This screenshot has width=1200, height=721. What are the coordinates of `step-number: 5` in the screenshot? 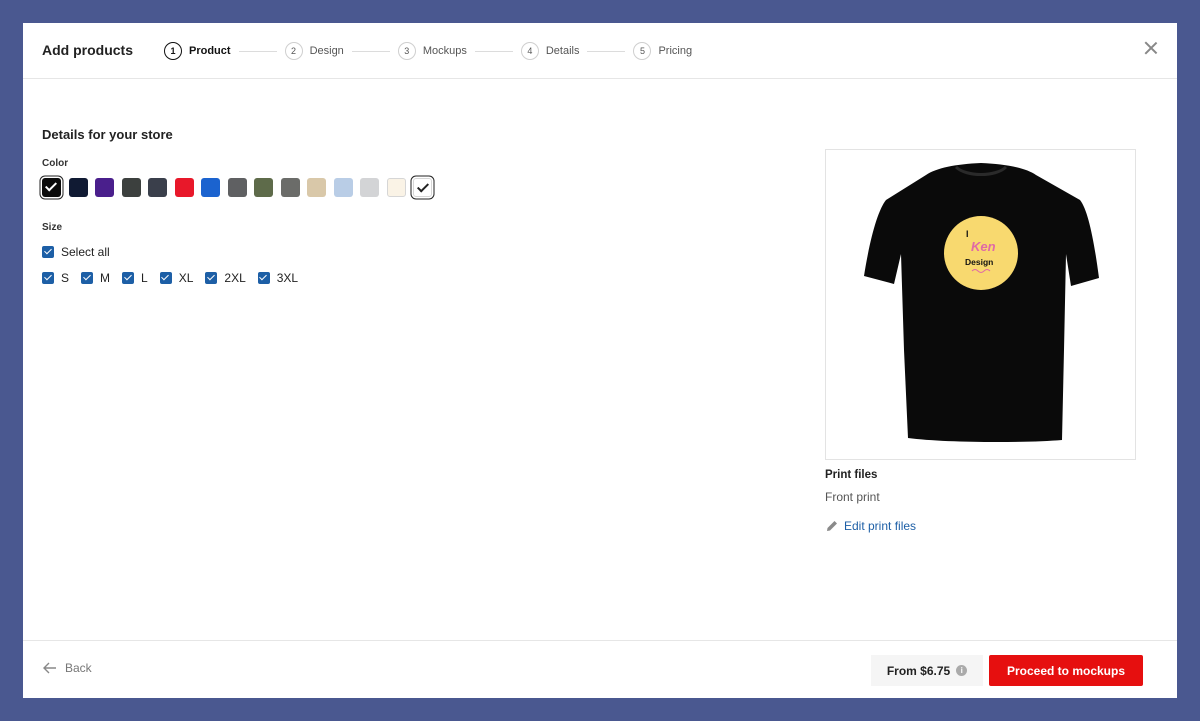 It's located at (642, 51).